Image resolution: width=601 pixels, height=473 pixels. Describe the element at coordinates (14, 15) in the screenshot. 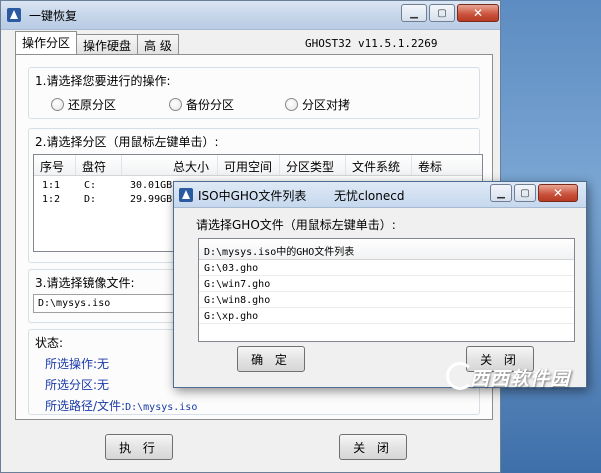

I see `app-icon` at that location.